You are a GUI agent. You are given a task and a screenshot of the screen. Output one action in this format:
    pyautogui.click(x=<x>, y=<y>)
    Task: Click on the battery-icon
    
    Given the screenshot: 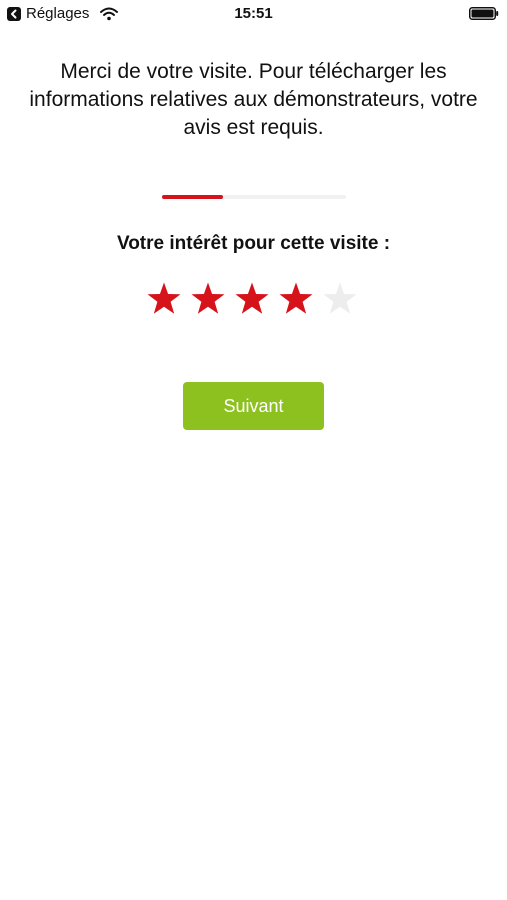 What is the action you would take?
    pyautogui.click(x=484, y=13)
    